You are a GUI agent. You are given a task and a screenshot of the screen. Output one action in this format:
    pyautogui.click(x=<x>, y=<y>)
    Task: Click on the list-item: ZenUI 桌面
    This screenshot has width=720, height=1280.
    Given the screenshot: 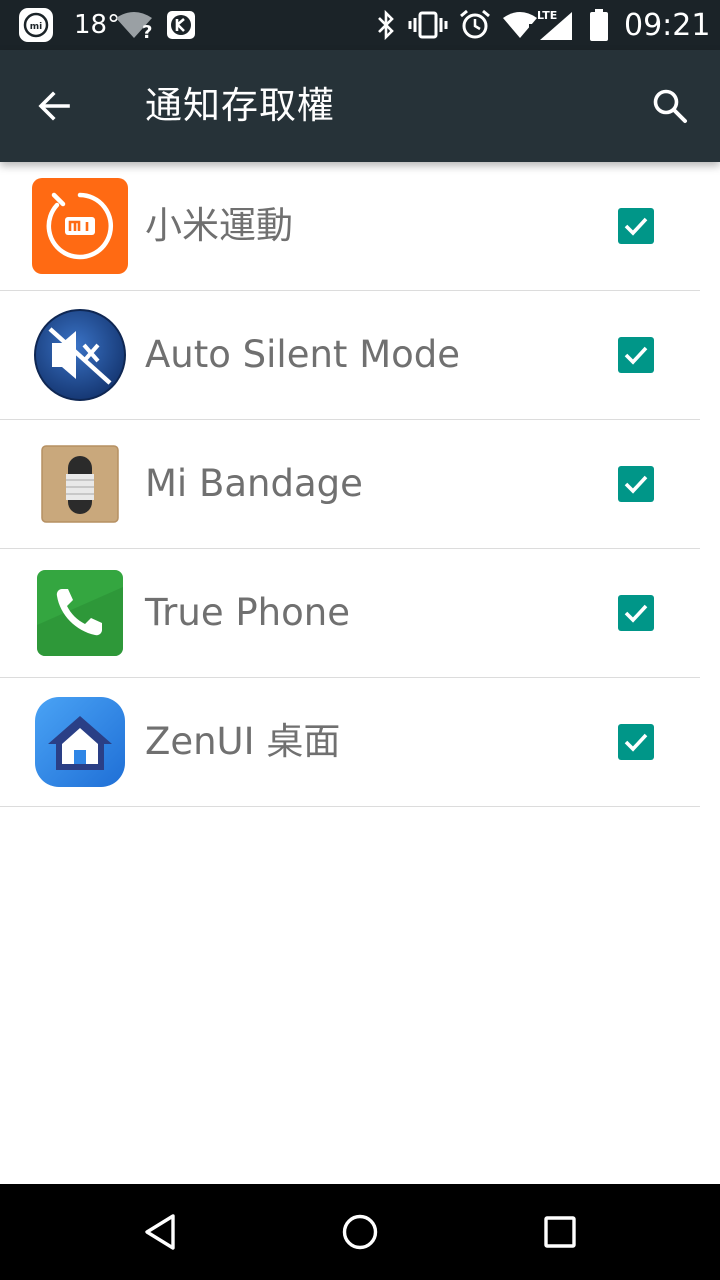 What is the action you would take?
    pyautogui.click(x=350, y=742)
    